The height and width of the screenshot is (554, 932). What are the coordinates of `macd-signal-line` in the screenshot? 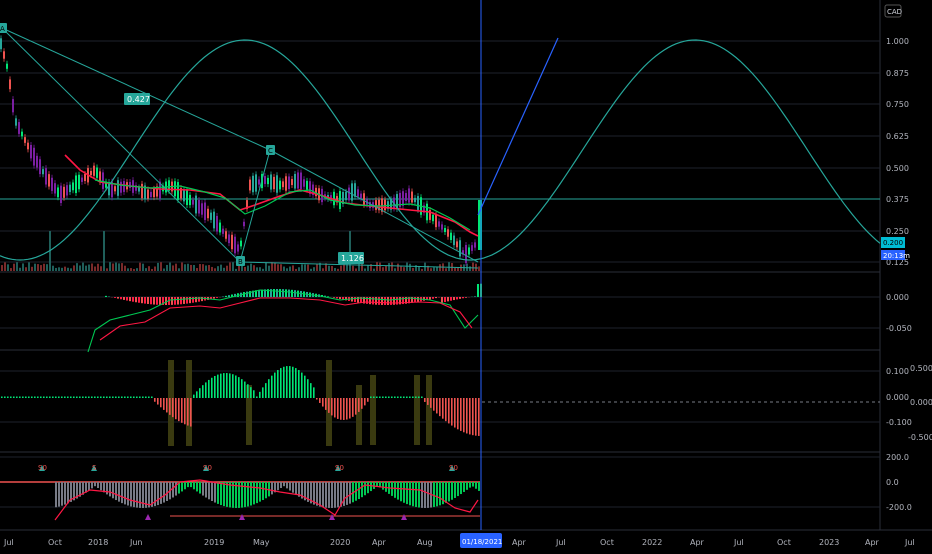 It's located at (286, 319).